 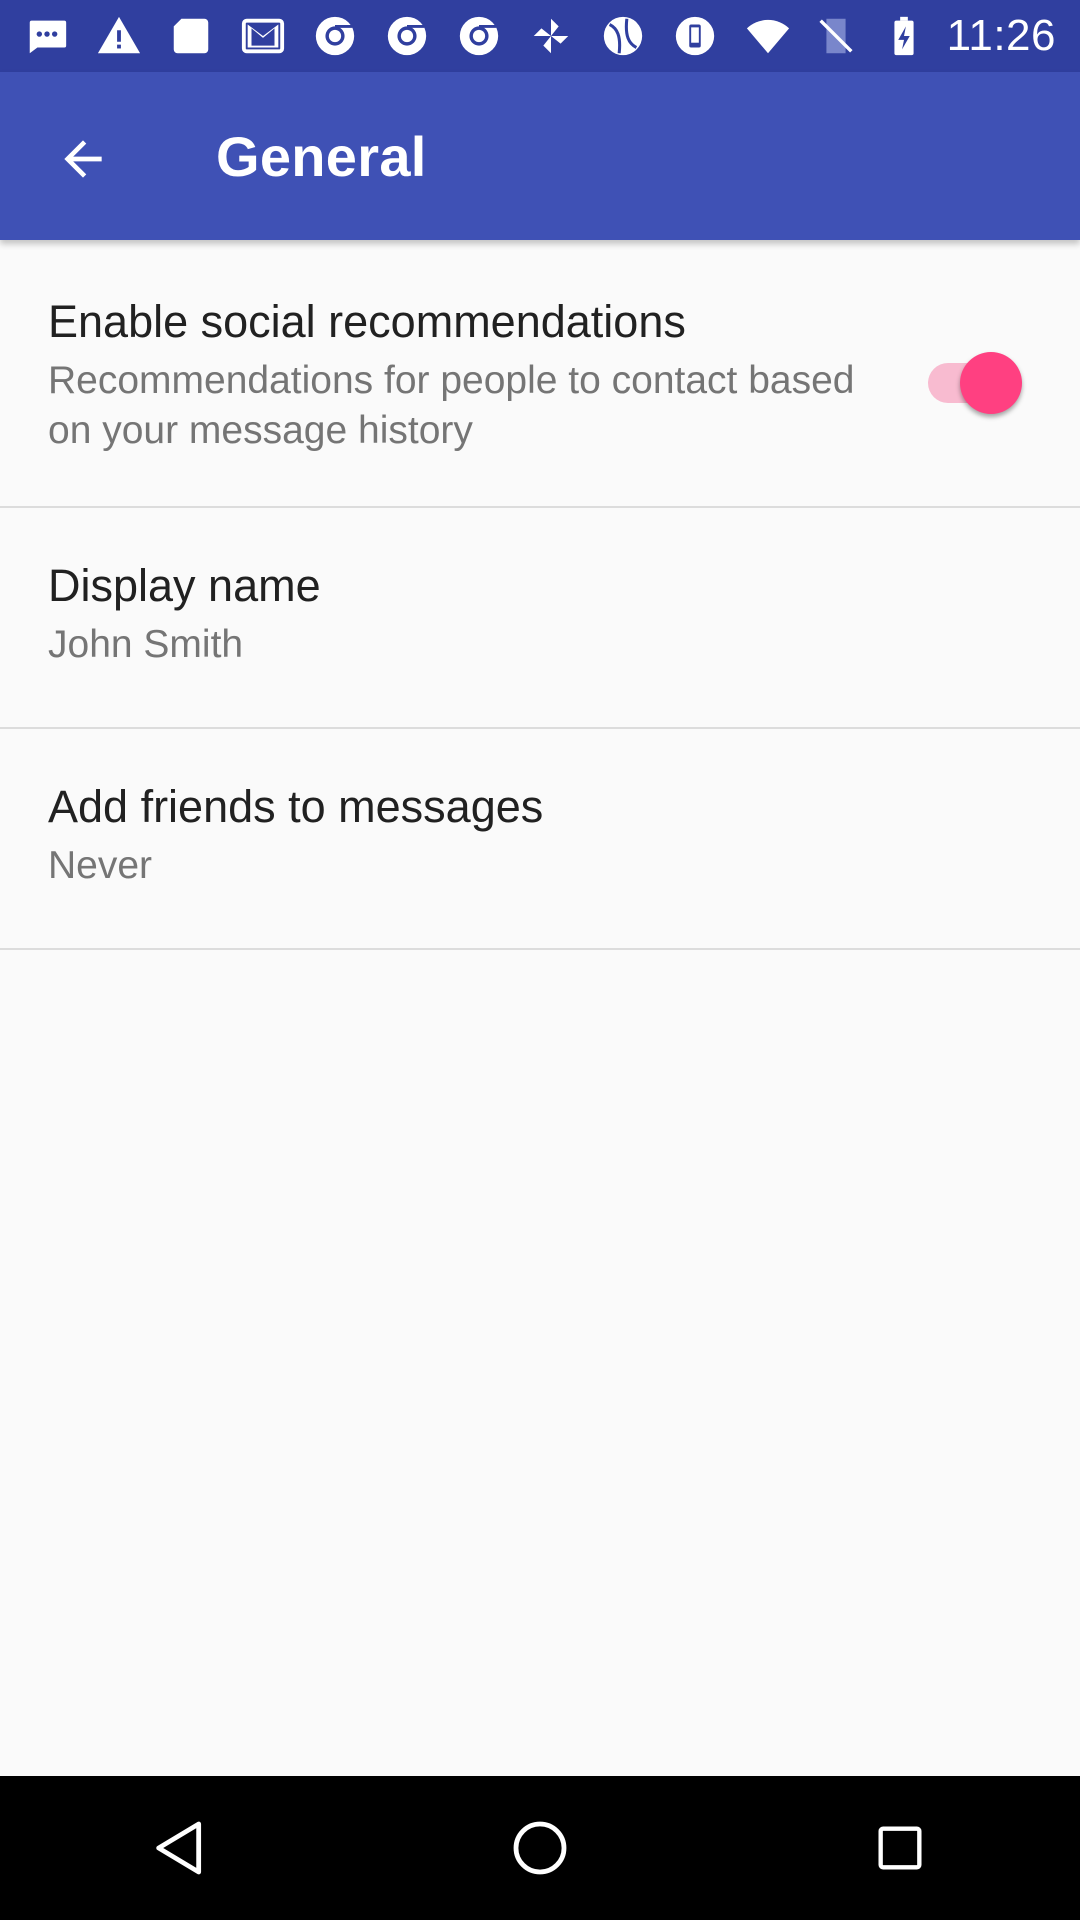 What do you see at coordinates (296, 806) in the screenshot?
I see `pref-title: Add friends to messages` at bounding box center [296, 806].